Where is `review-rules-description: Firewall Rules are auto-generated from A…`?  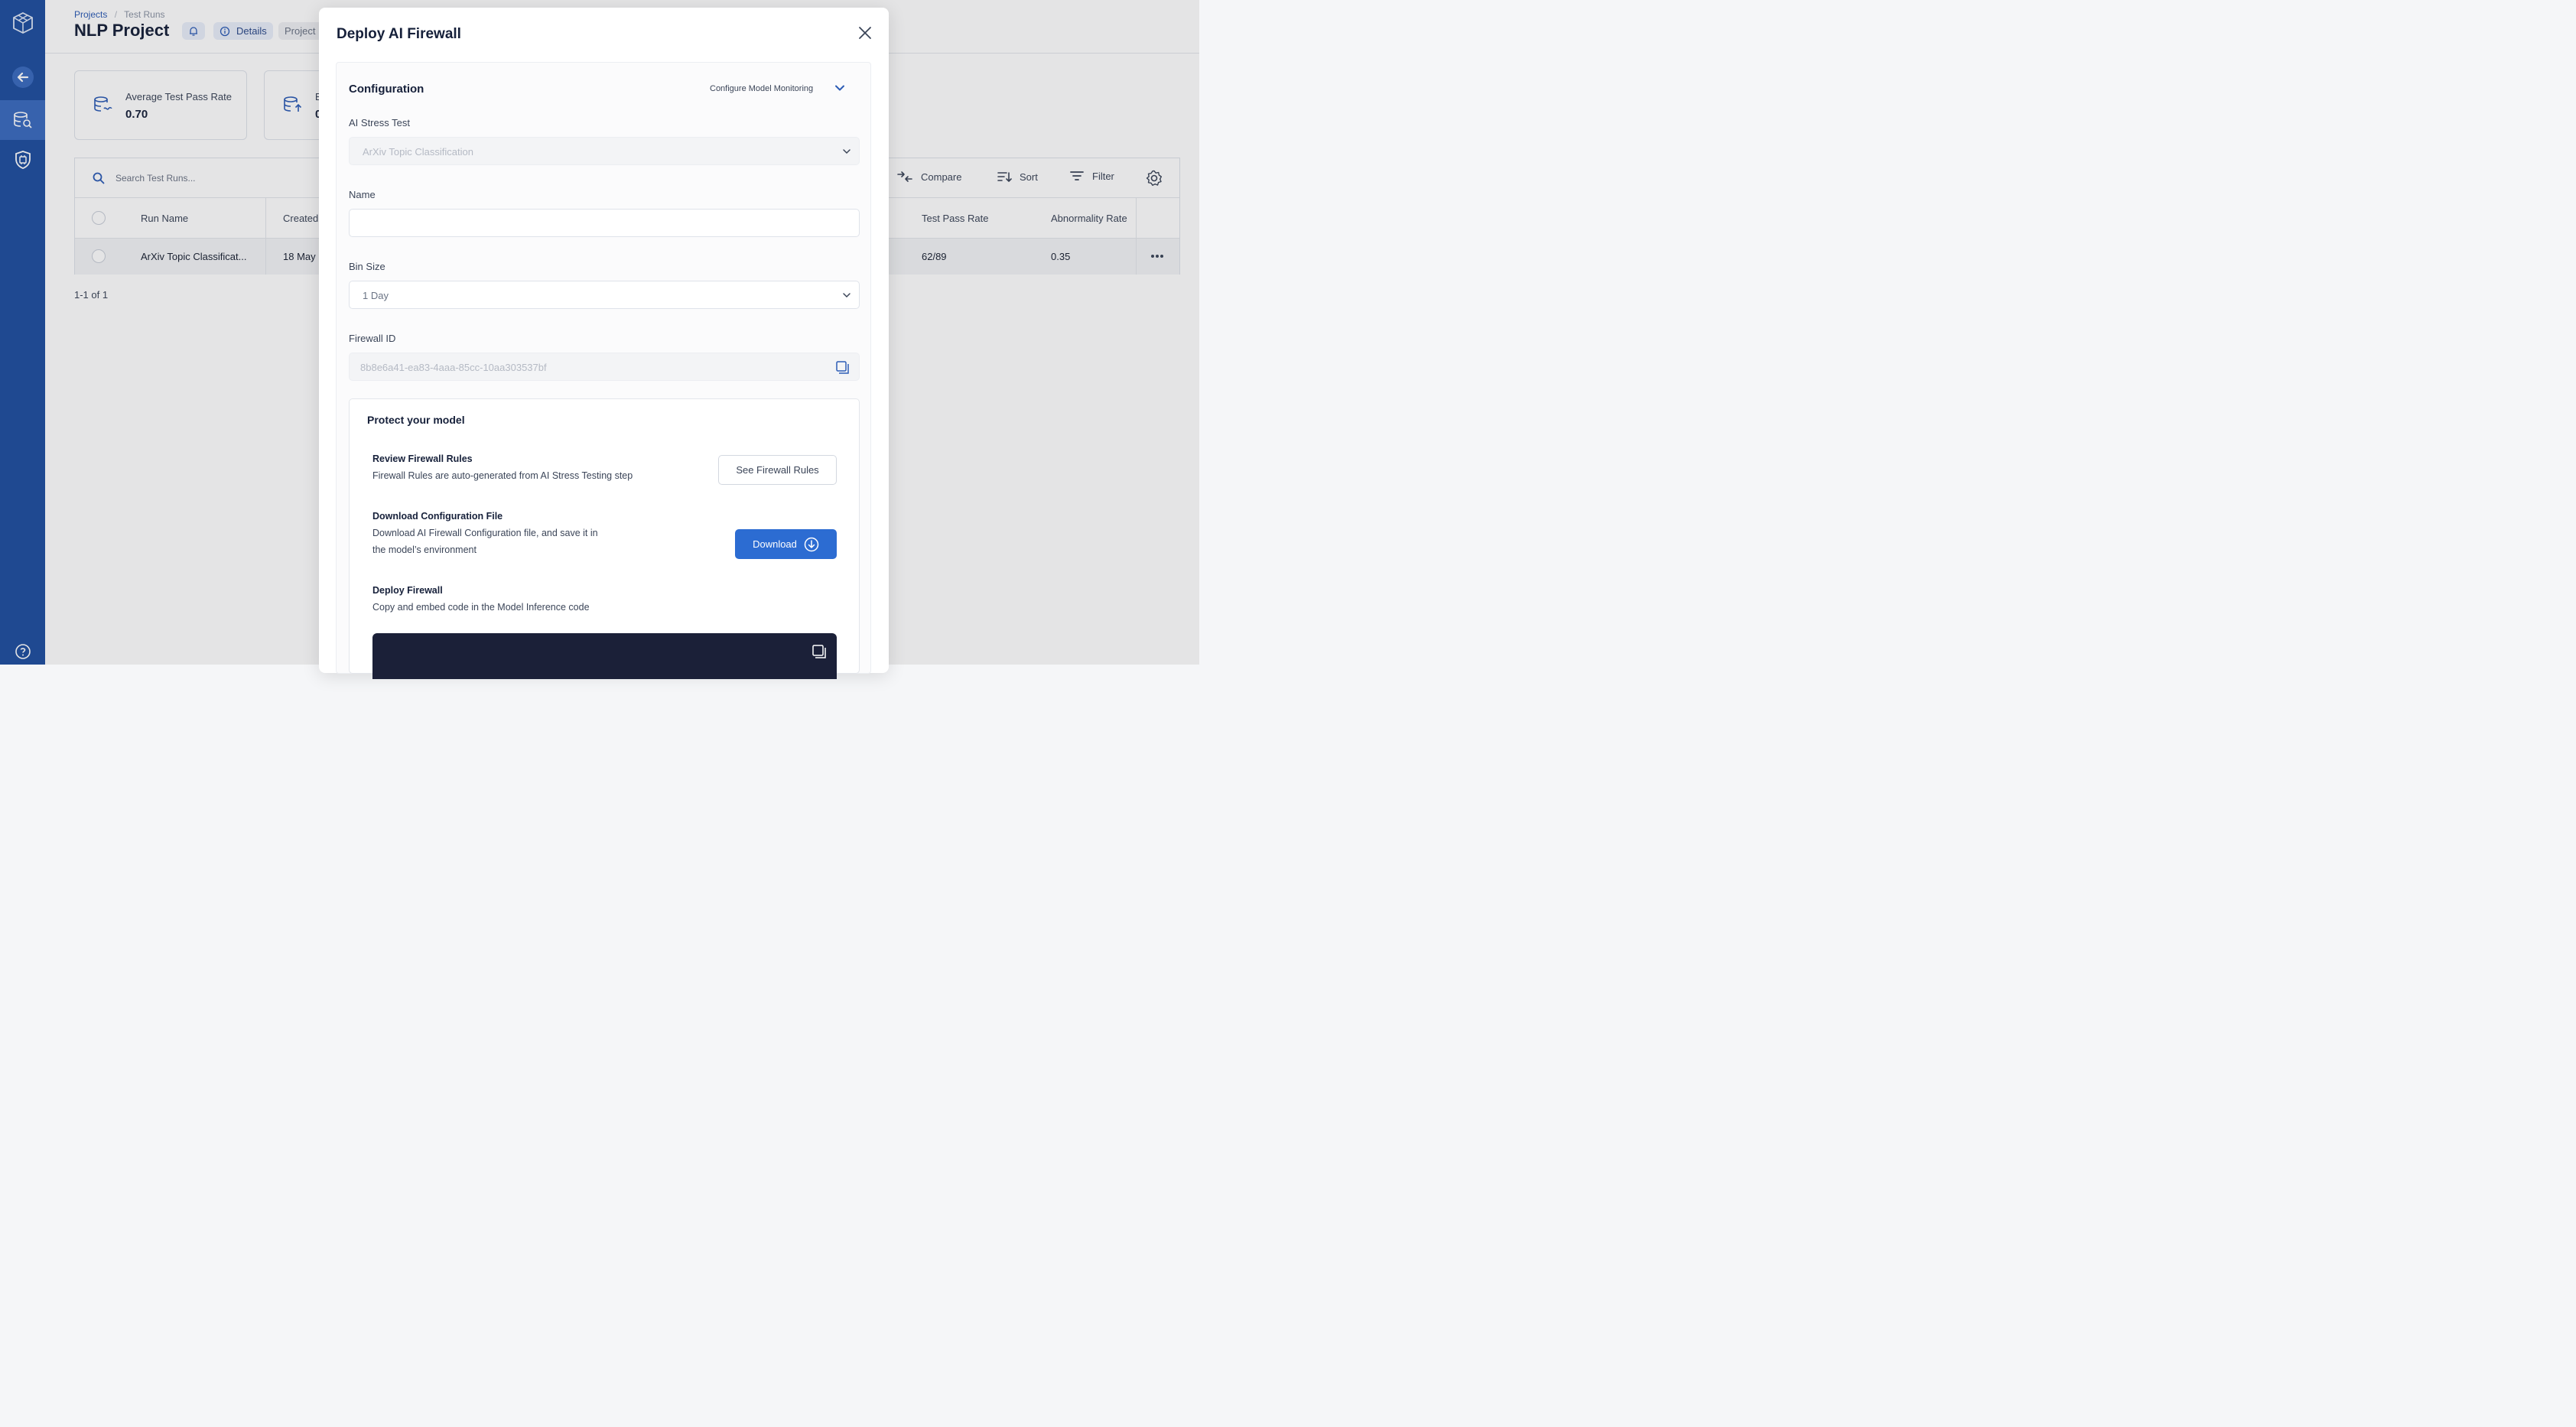
review-rules-description: Firewall Rules are auto-generated from A… is located at coordinates (502, 475).